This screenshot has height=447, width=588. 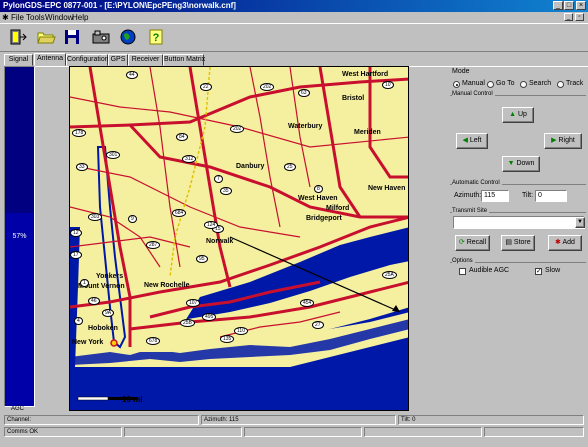 I want to click on map-scale-label: 10 mi, so click(x=132, y=399).